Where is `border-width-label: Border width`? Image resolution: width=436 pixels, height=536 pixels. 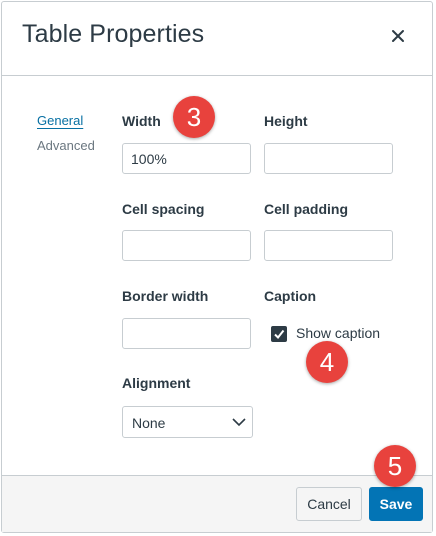 border-width-label: Border width is located at coordinates (165, 296).